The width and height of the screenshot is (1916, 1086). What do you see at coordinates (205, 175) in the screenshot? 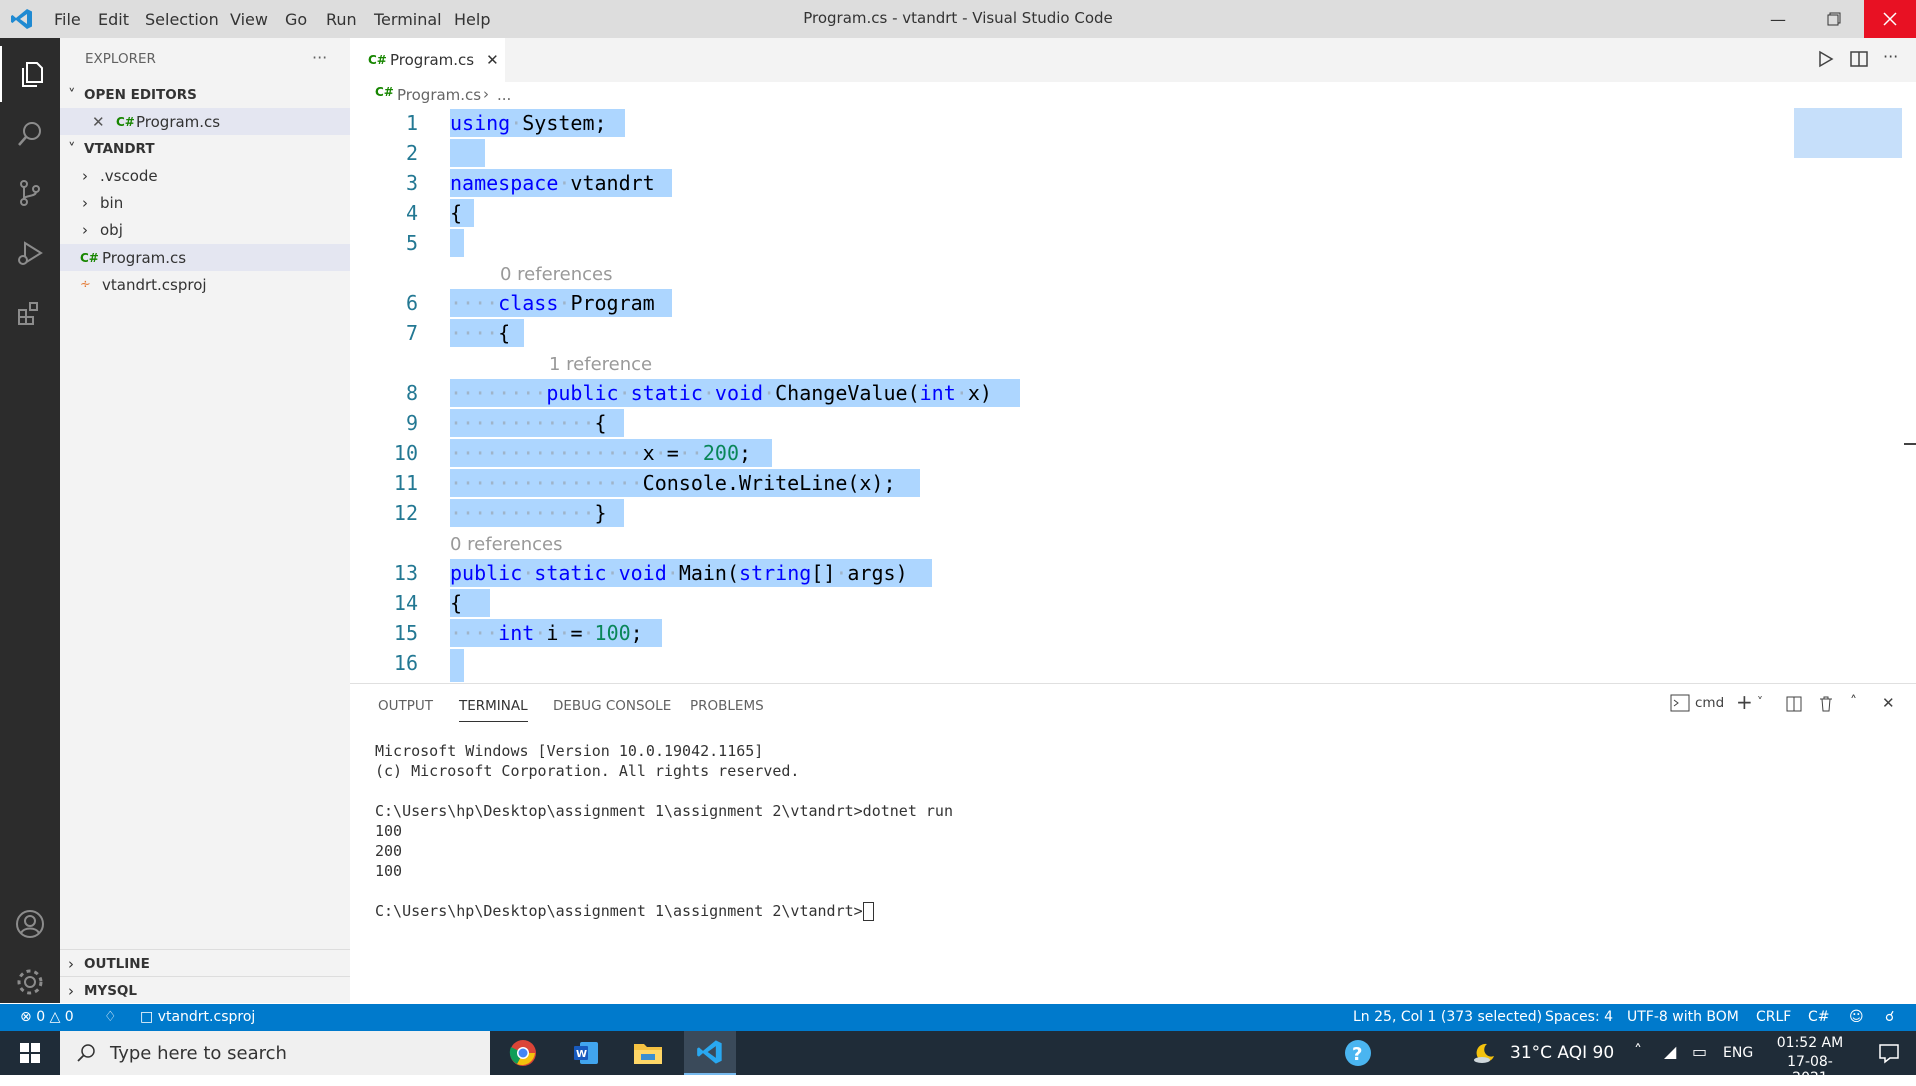
I see `tree-item-vscode: › .vscode` at bounding box center [205, 175].